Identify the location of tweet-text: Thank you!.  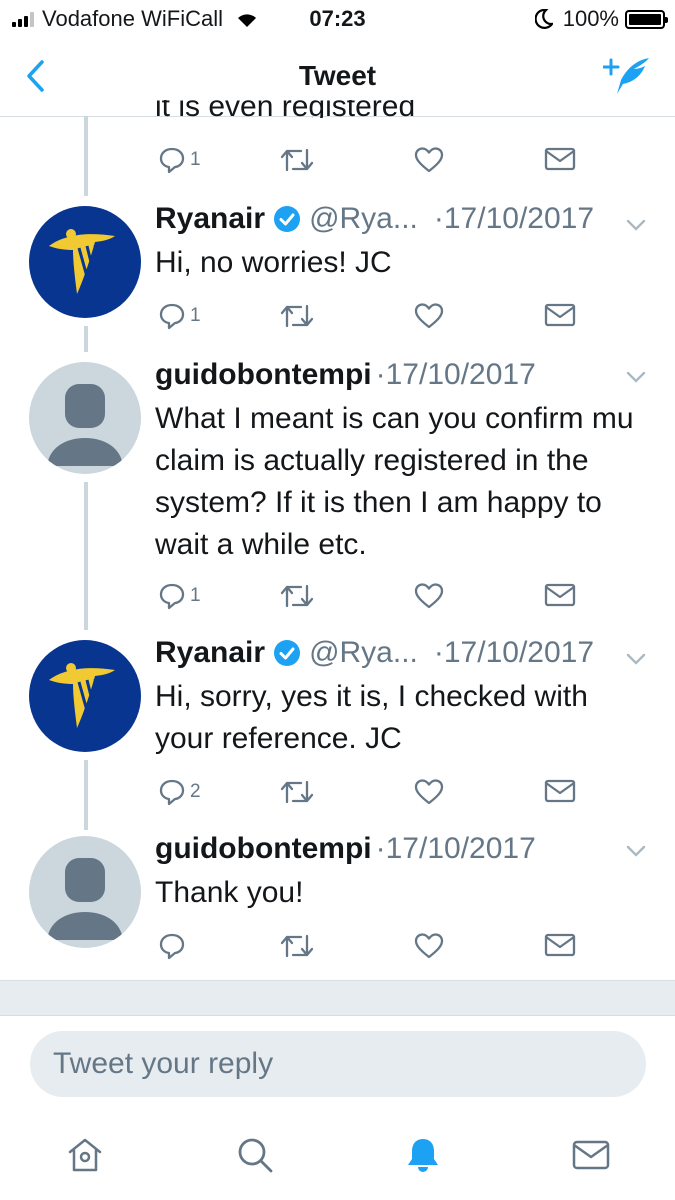
(229, 892).